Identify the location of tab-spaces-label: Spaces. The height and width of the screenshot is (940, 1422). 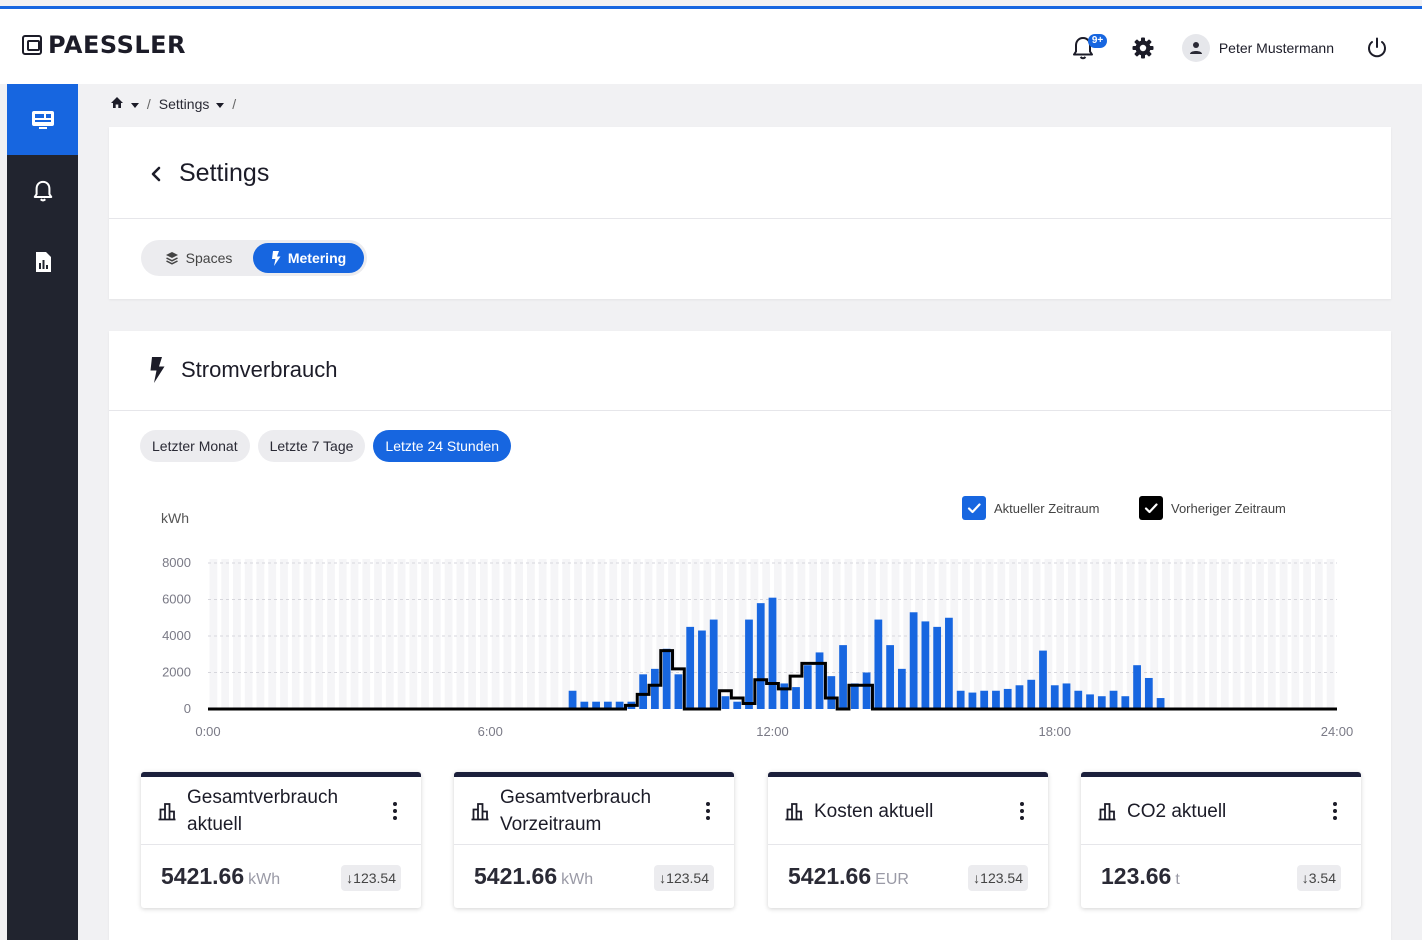
(209, 258).